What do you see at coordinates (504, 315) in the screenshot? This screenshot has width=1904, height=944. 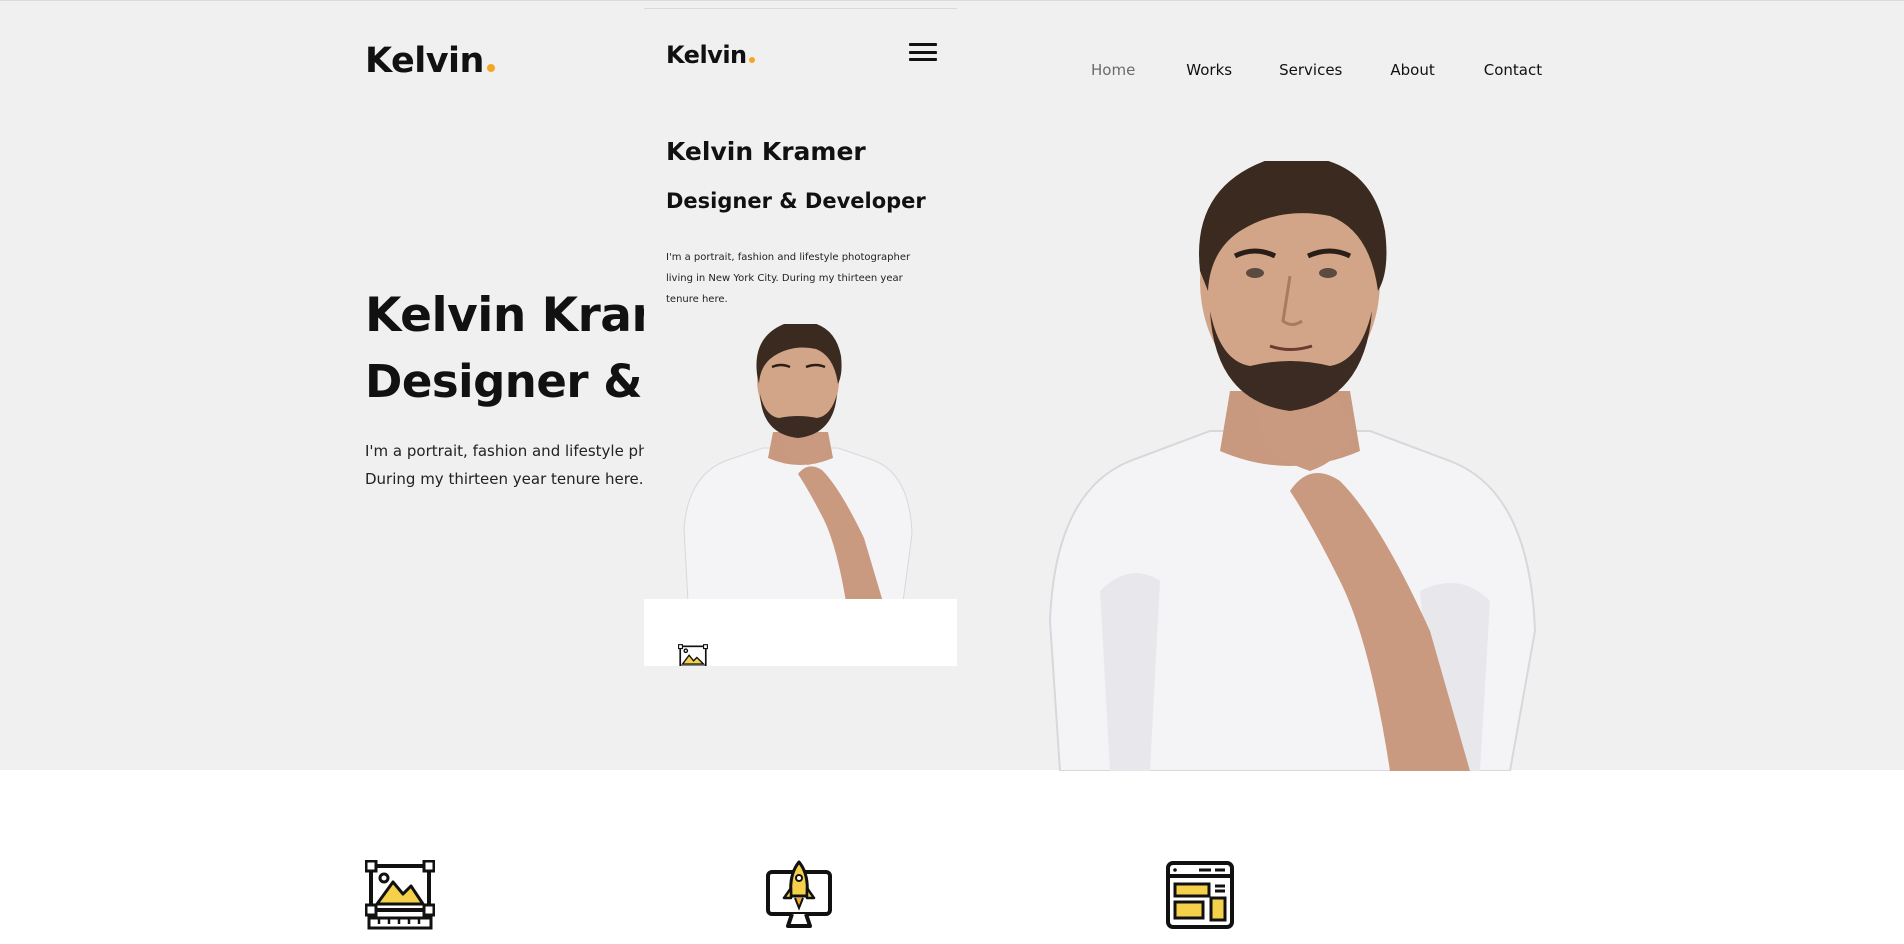 I see `hero-name: Kelvin Kramer` at bounding box center [504, 315].